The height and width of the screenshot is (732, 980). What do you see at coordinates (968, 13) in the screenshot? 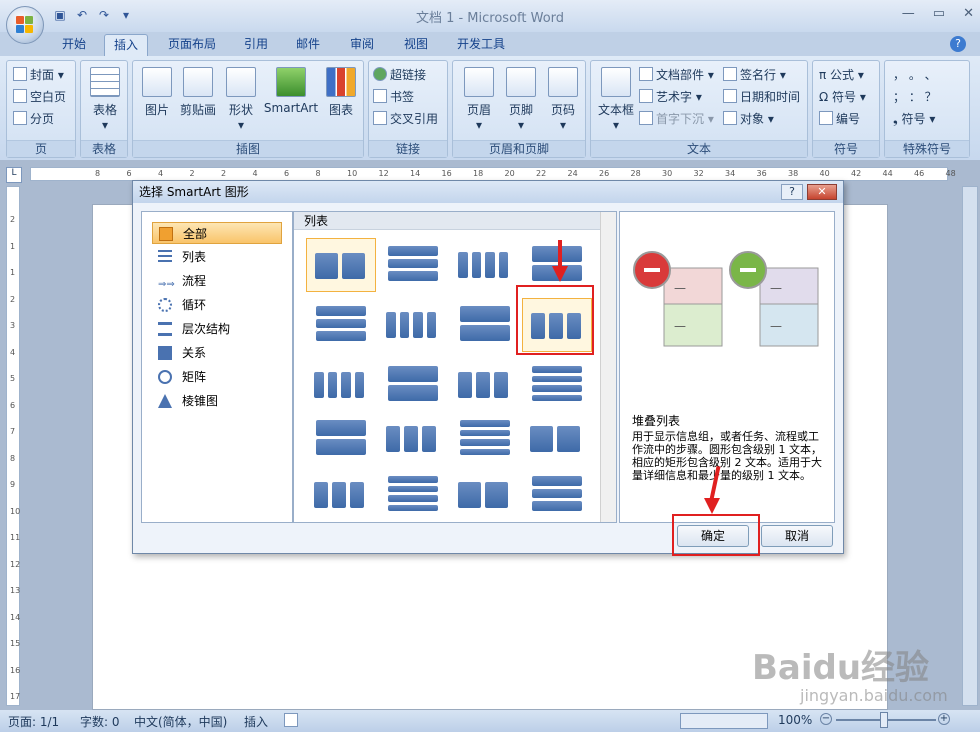
I see `close-icon: ✕` at bounding box center [968, 13].